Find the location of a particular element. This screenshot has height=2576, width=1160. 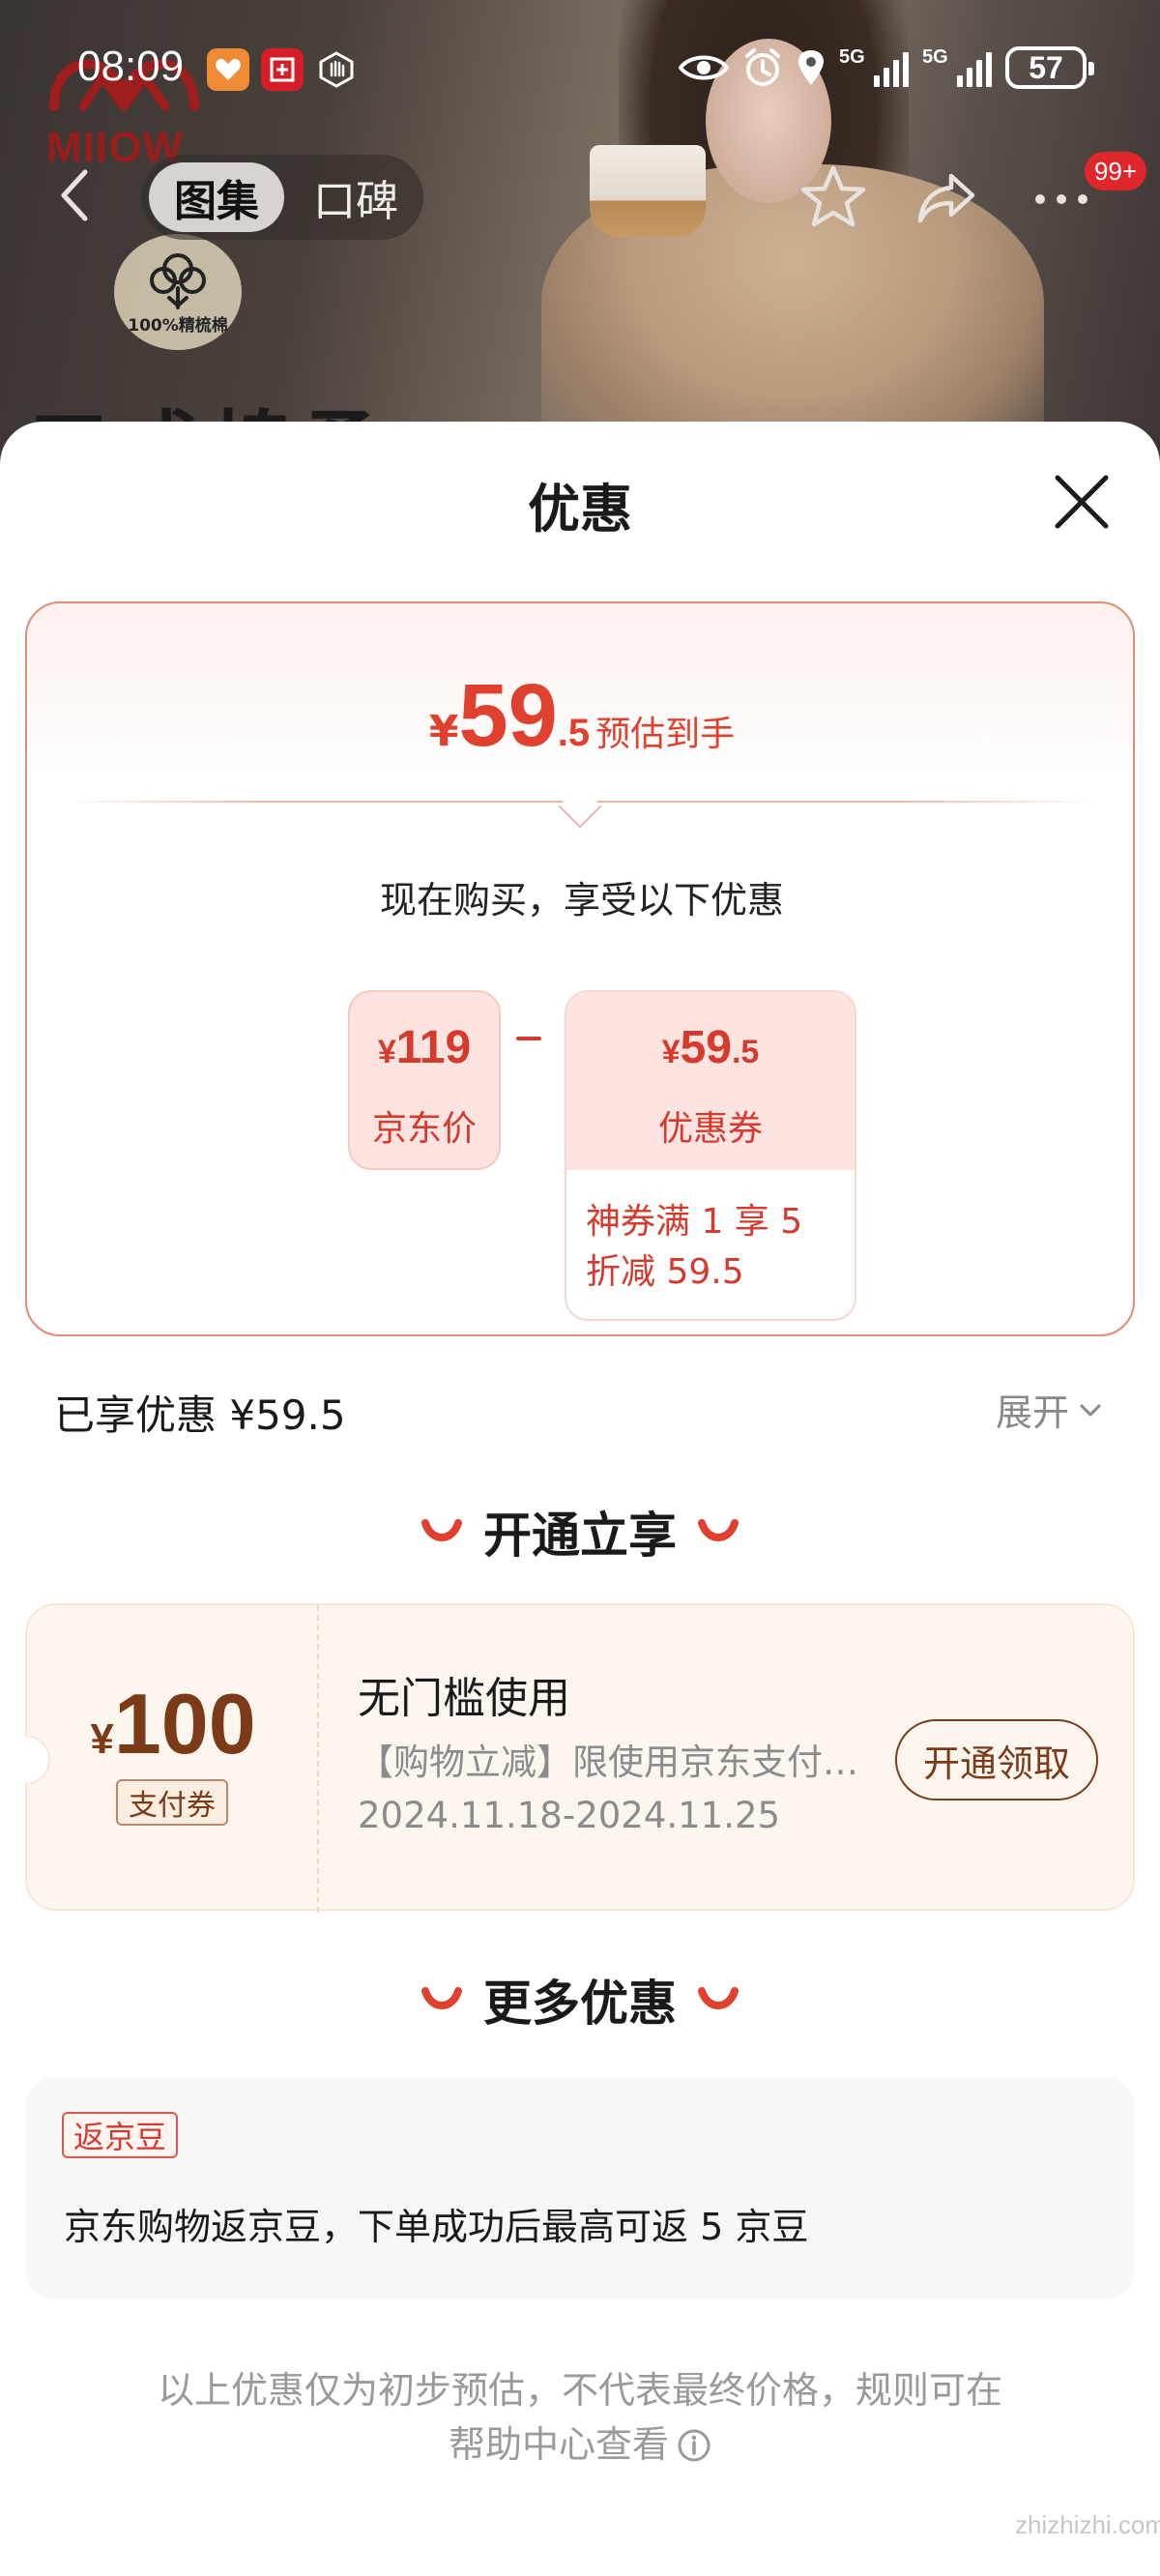

jd-bean-card: 返京豆 京东购物返京豆，下单成功后最高可返 5 京豆 is located at coordinates (580, 2188).